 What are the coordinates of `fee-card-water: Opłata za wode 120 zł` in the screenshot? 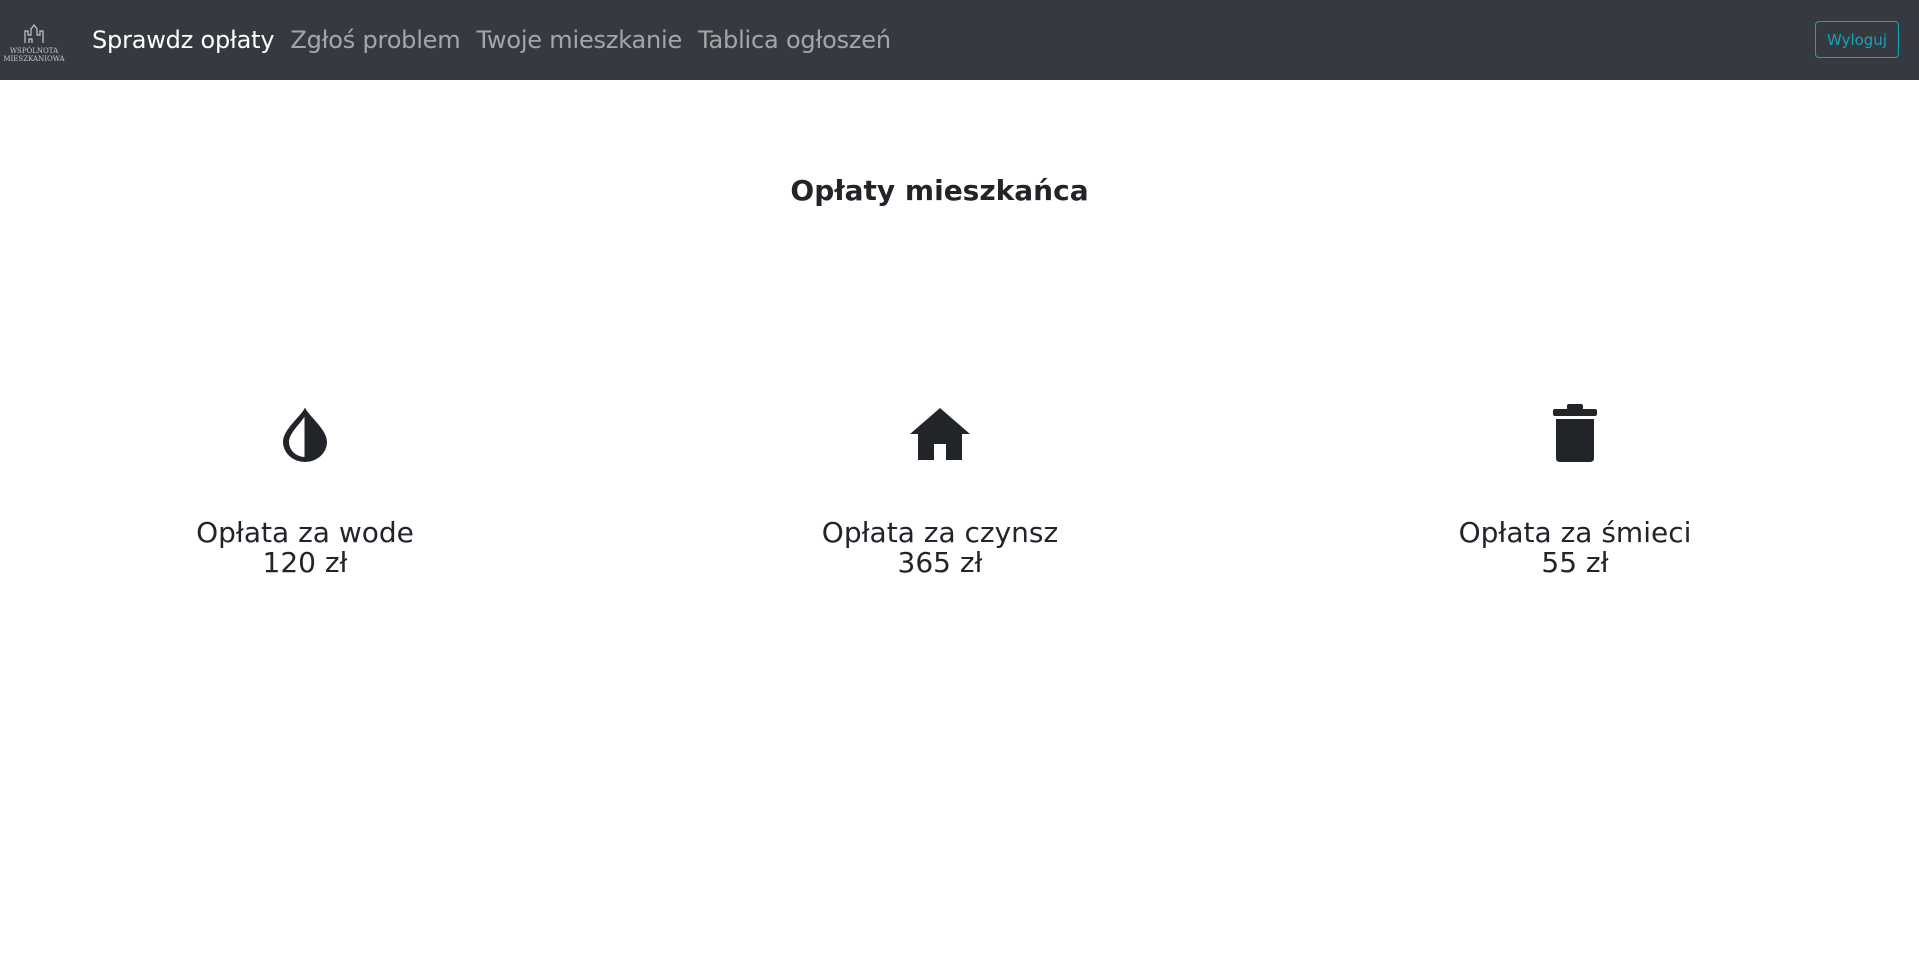 It's located at (305, 489).